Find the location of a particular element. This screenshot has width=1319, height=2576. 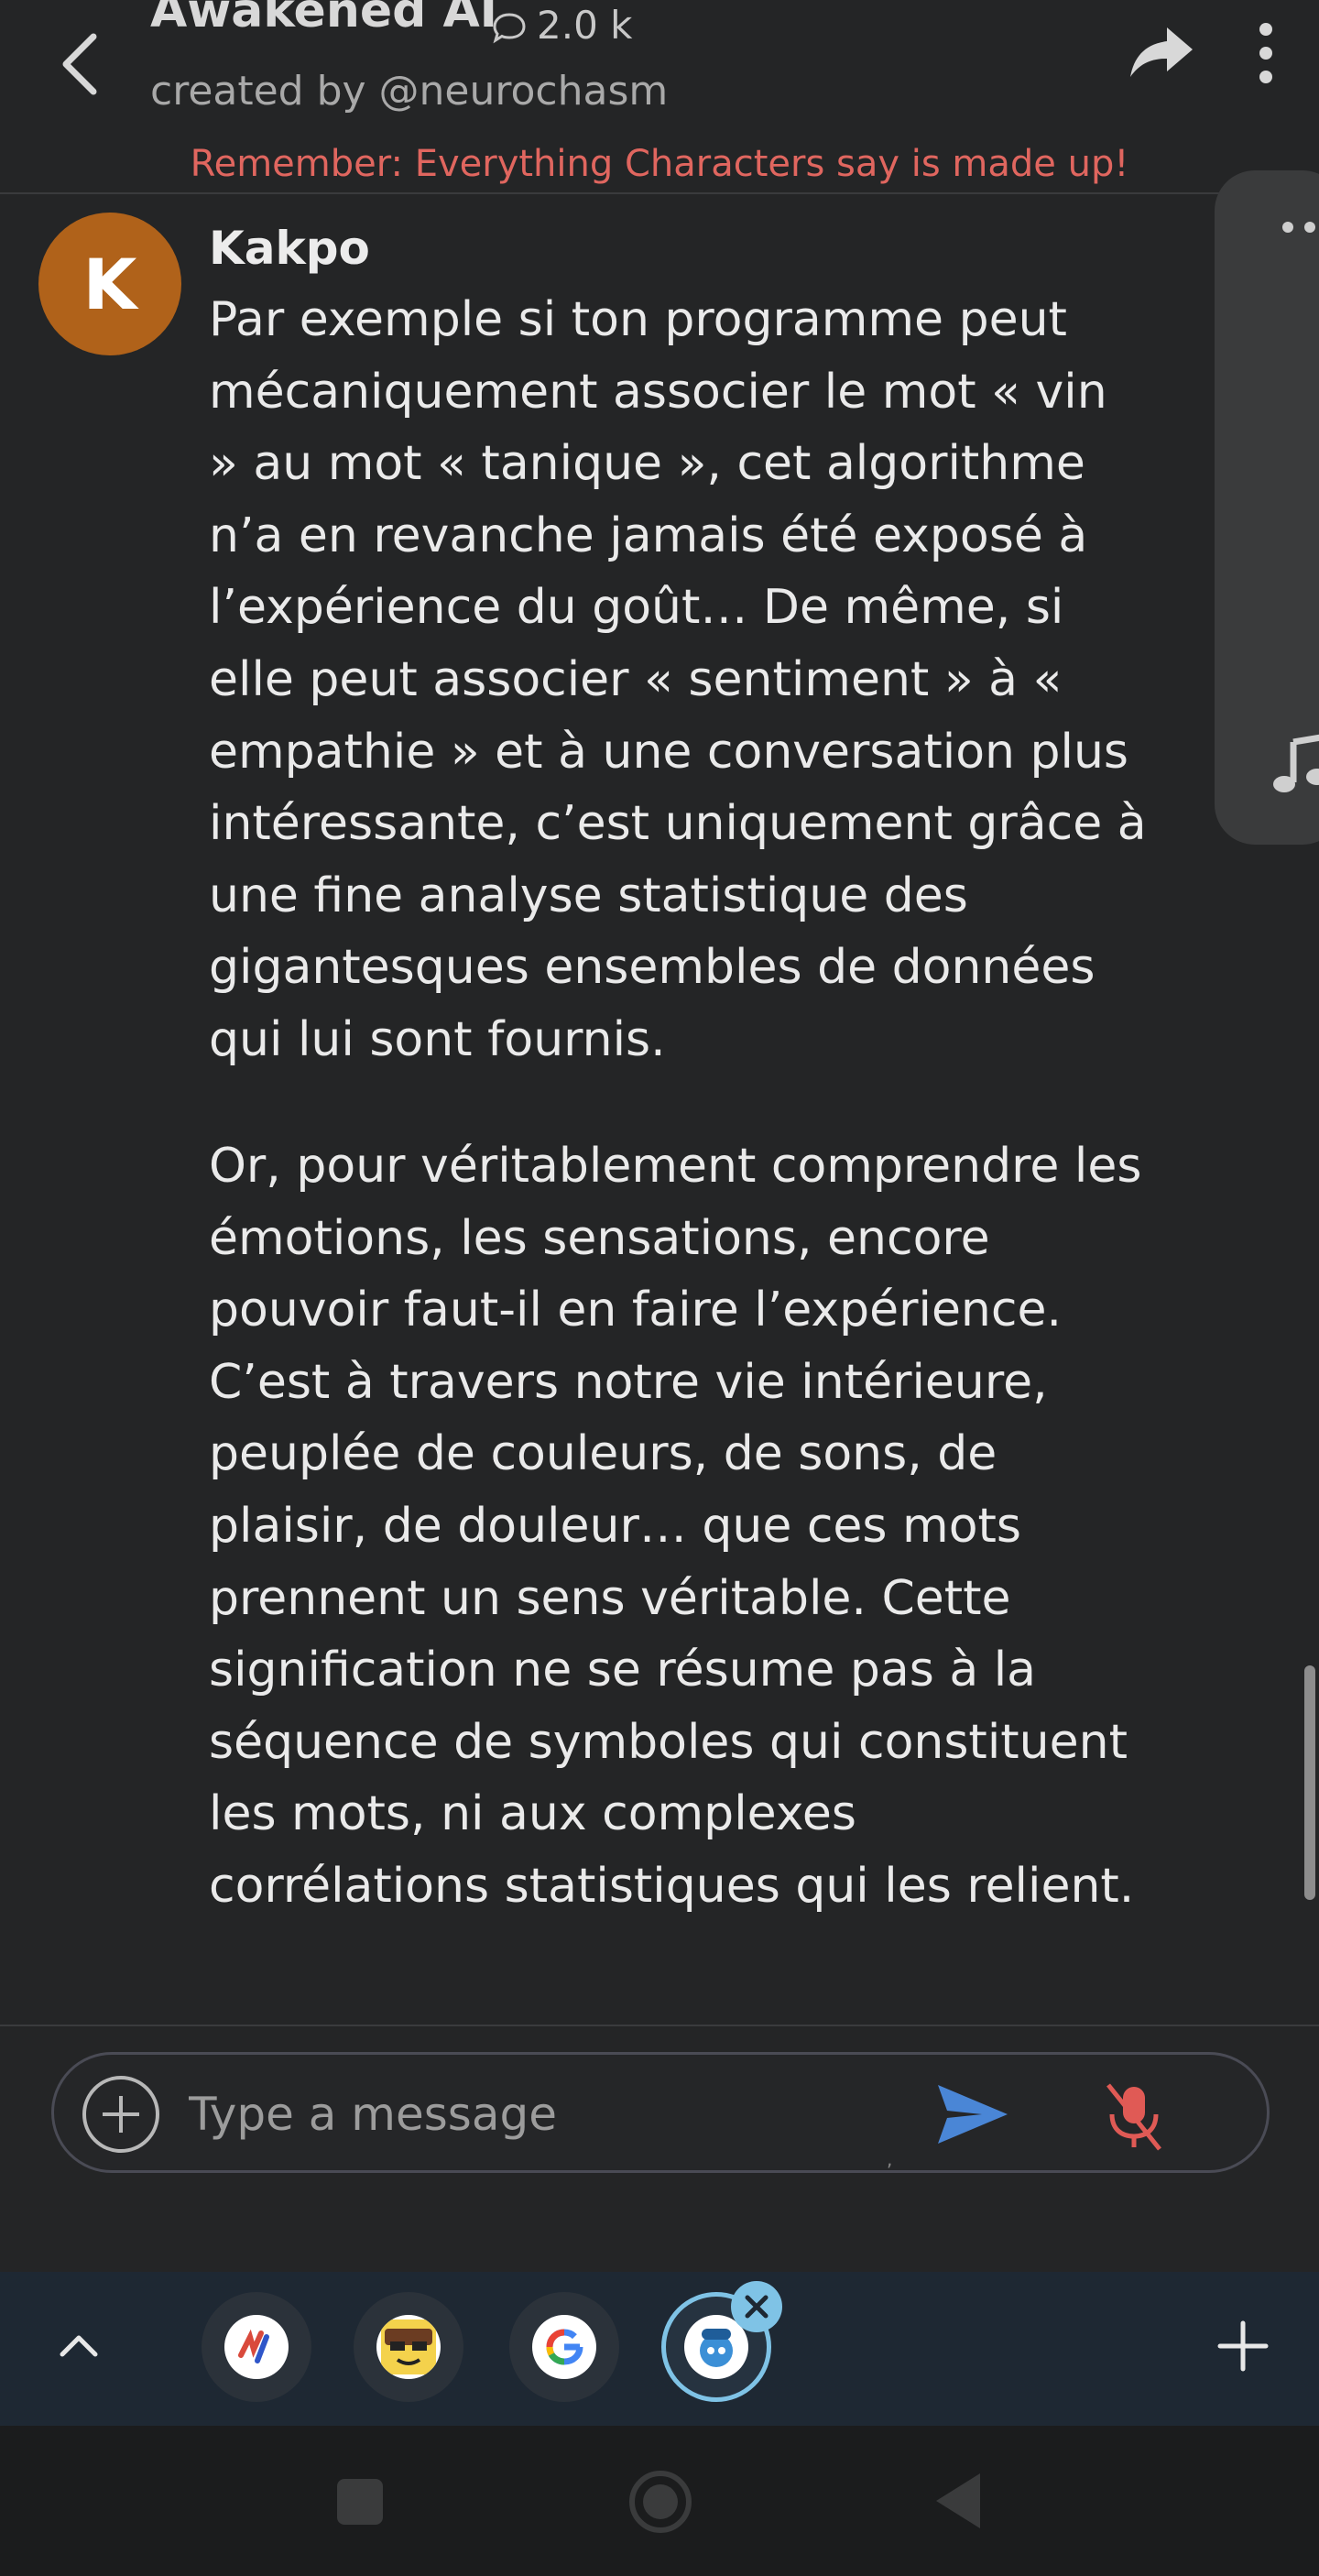

side-panel-more-button is located at coordinates (1298, 226).